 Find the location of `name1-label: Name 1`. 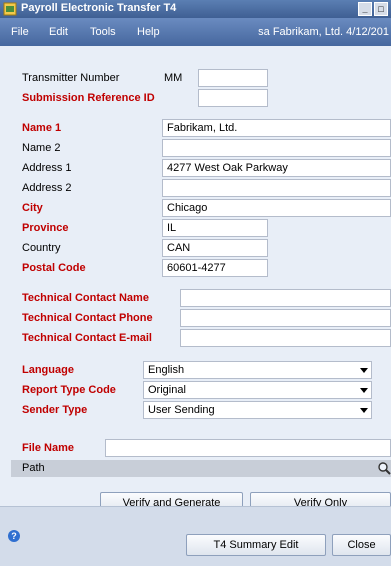

name1-label: Name 1 is located at coordinates (42, 128).